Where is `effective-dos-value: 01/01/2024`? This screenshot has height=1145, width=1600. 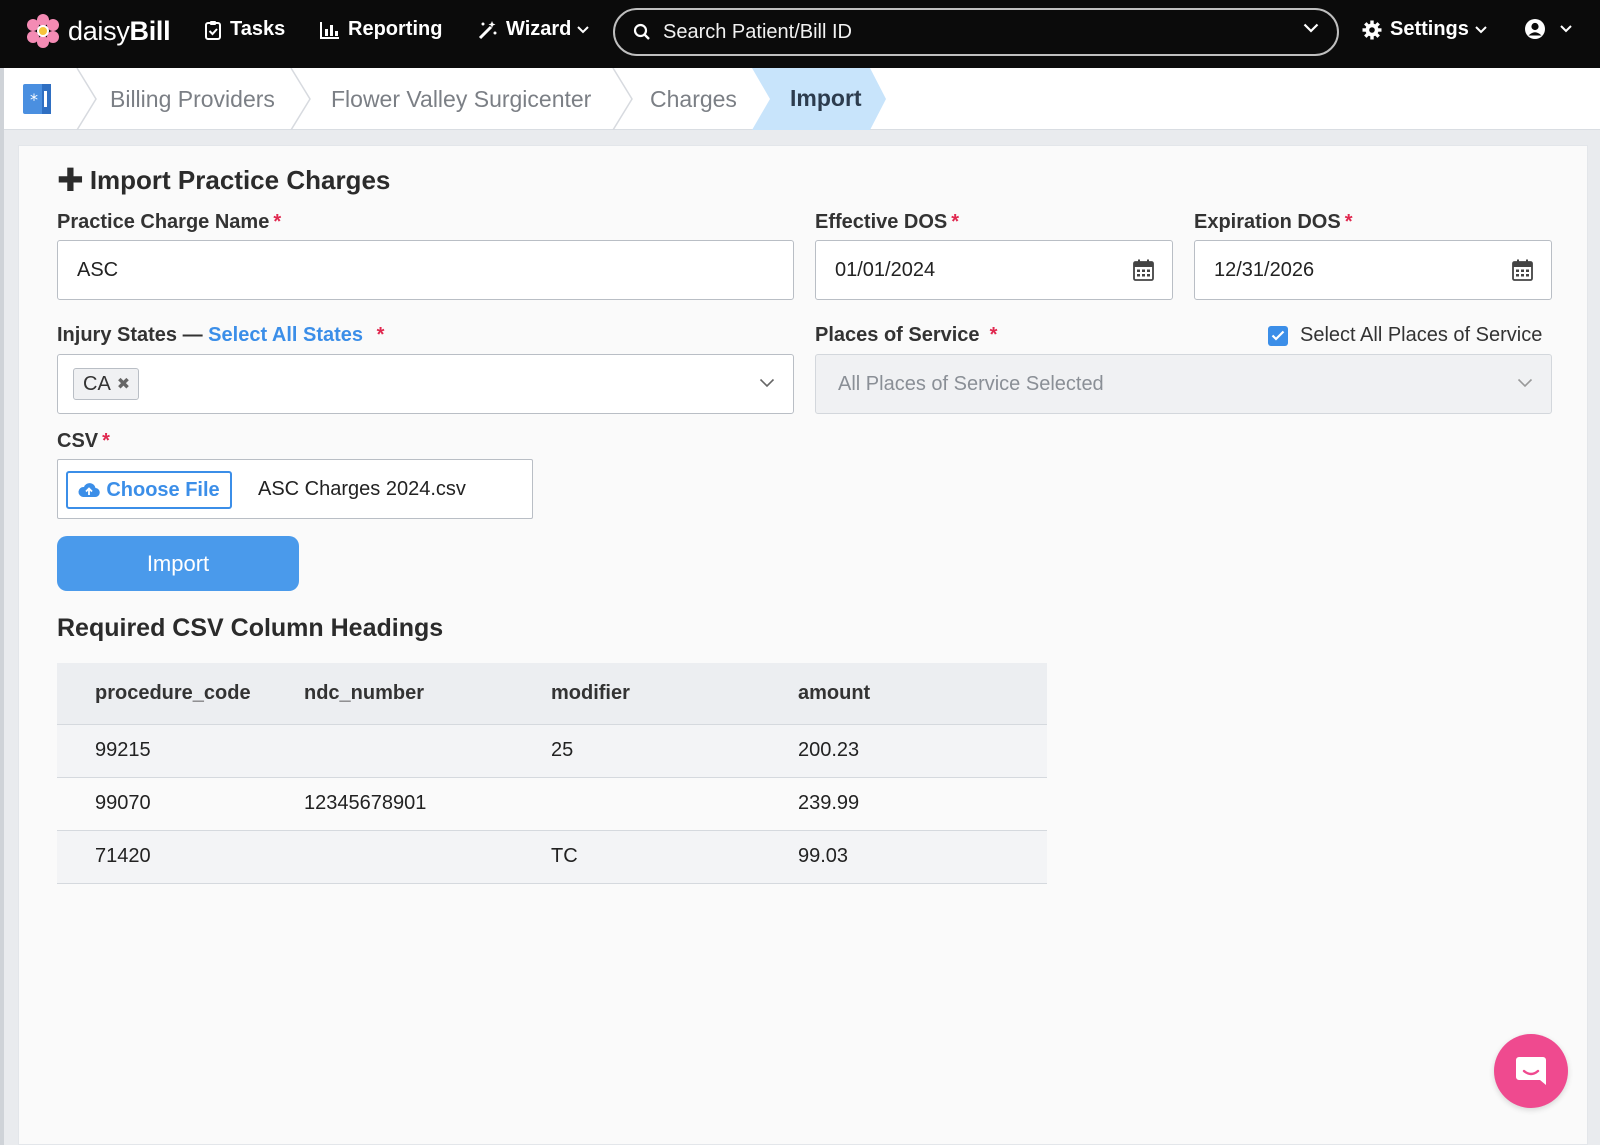
effective-dos-value: 01/01/2024 is located at coordinates (885, 269).